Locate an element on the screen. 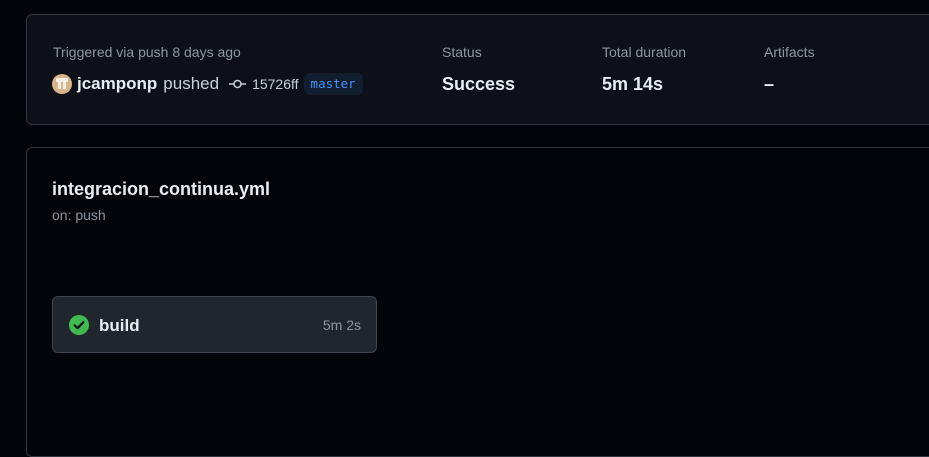 This screenshot has height=457, width=929. avatar is located at coordinates (62, 84).